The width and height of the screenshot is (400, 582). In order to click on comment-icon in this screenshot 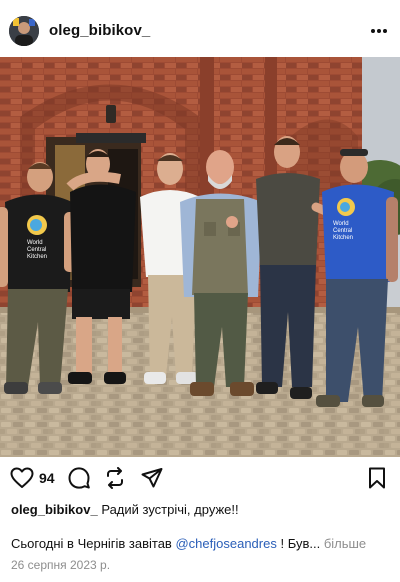, I will do `click(79, 478)`.